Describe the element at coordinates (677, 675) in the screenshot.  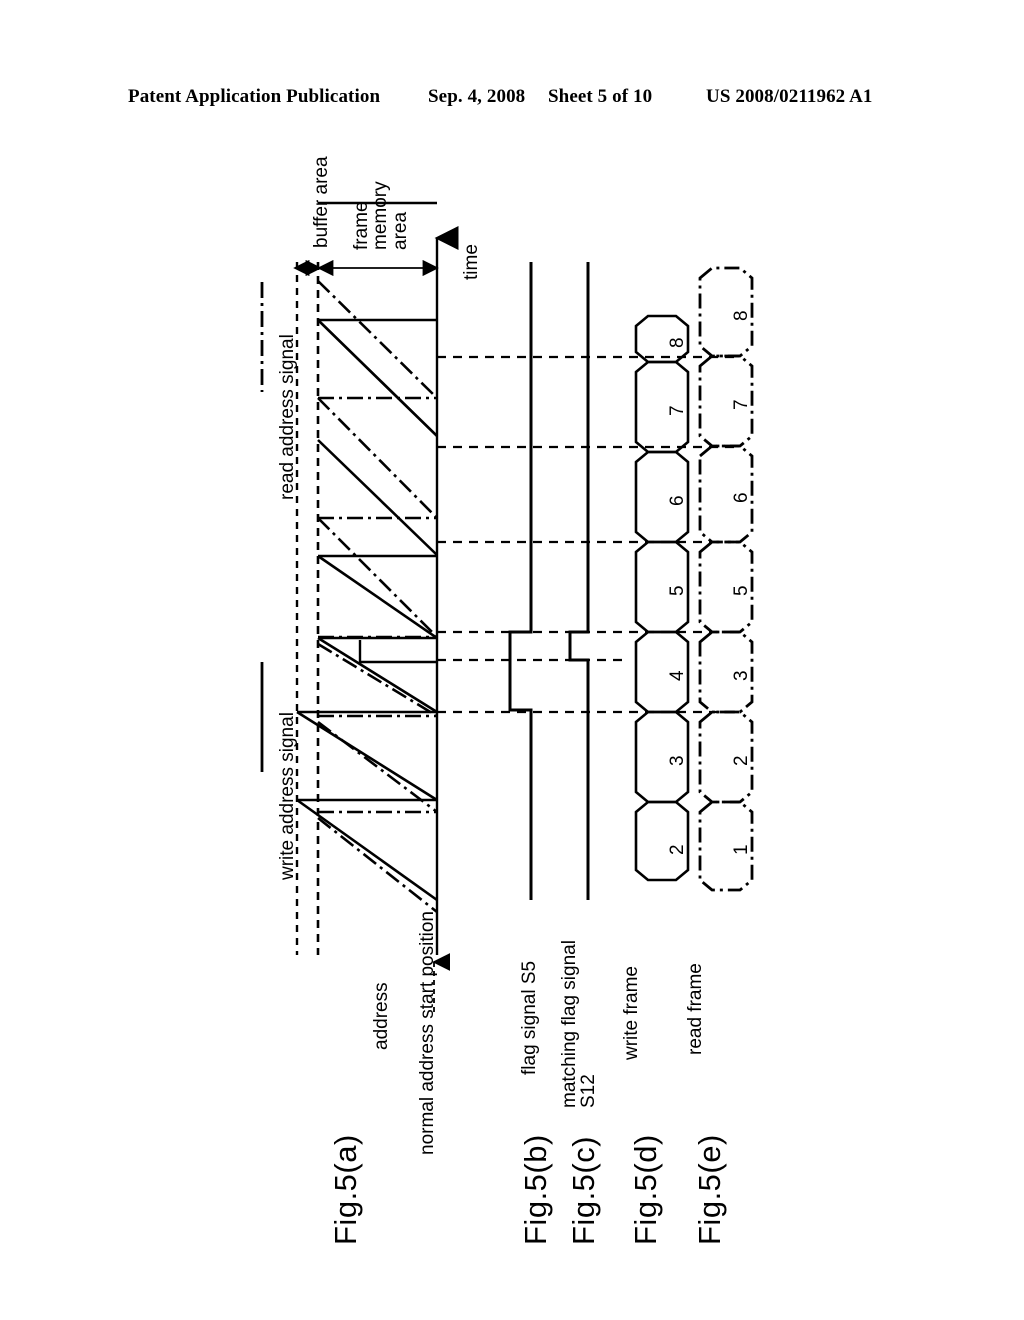
I see `write-frame-box-4: 4` at that location.